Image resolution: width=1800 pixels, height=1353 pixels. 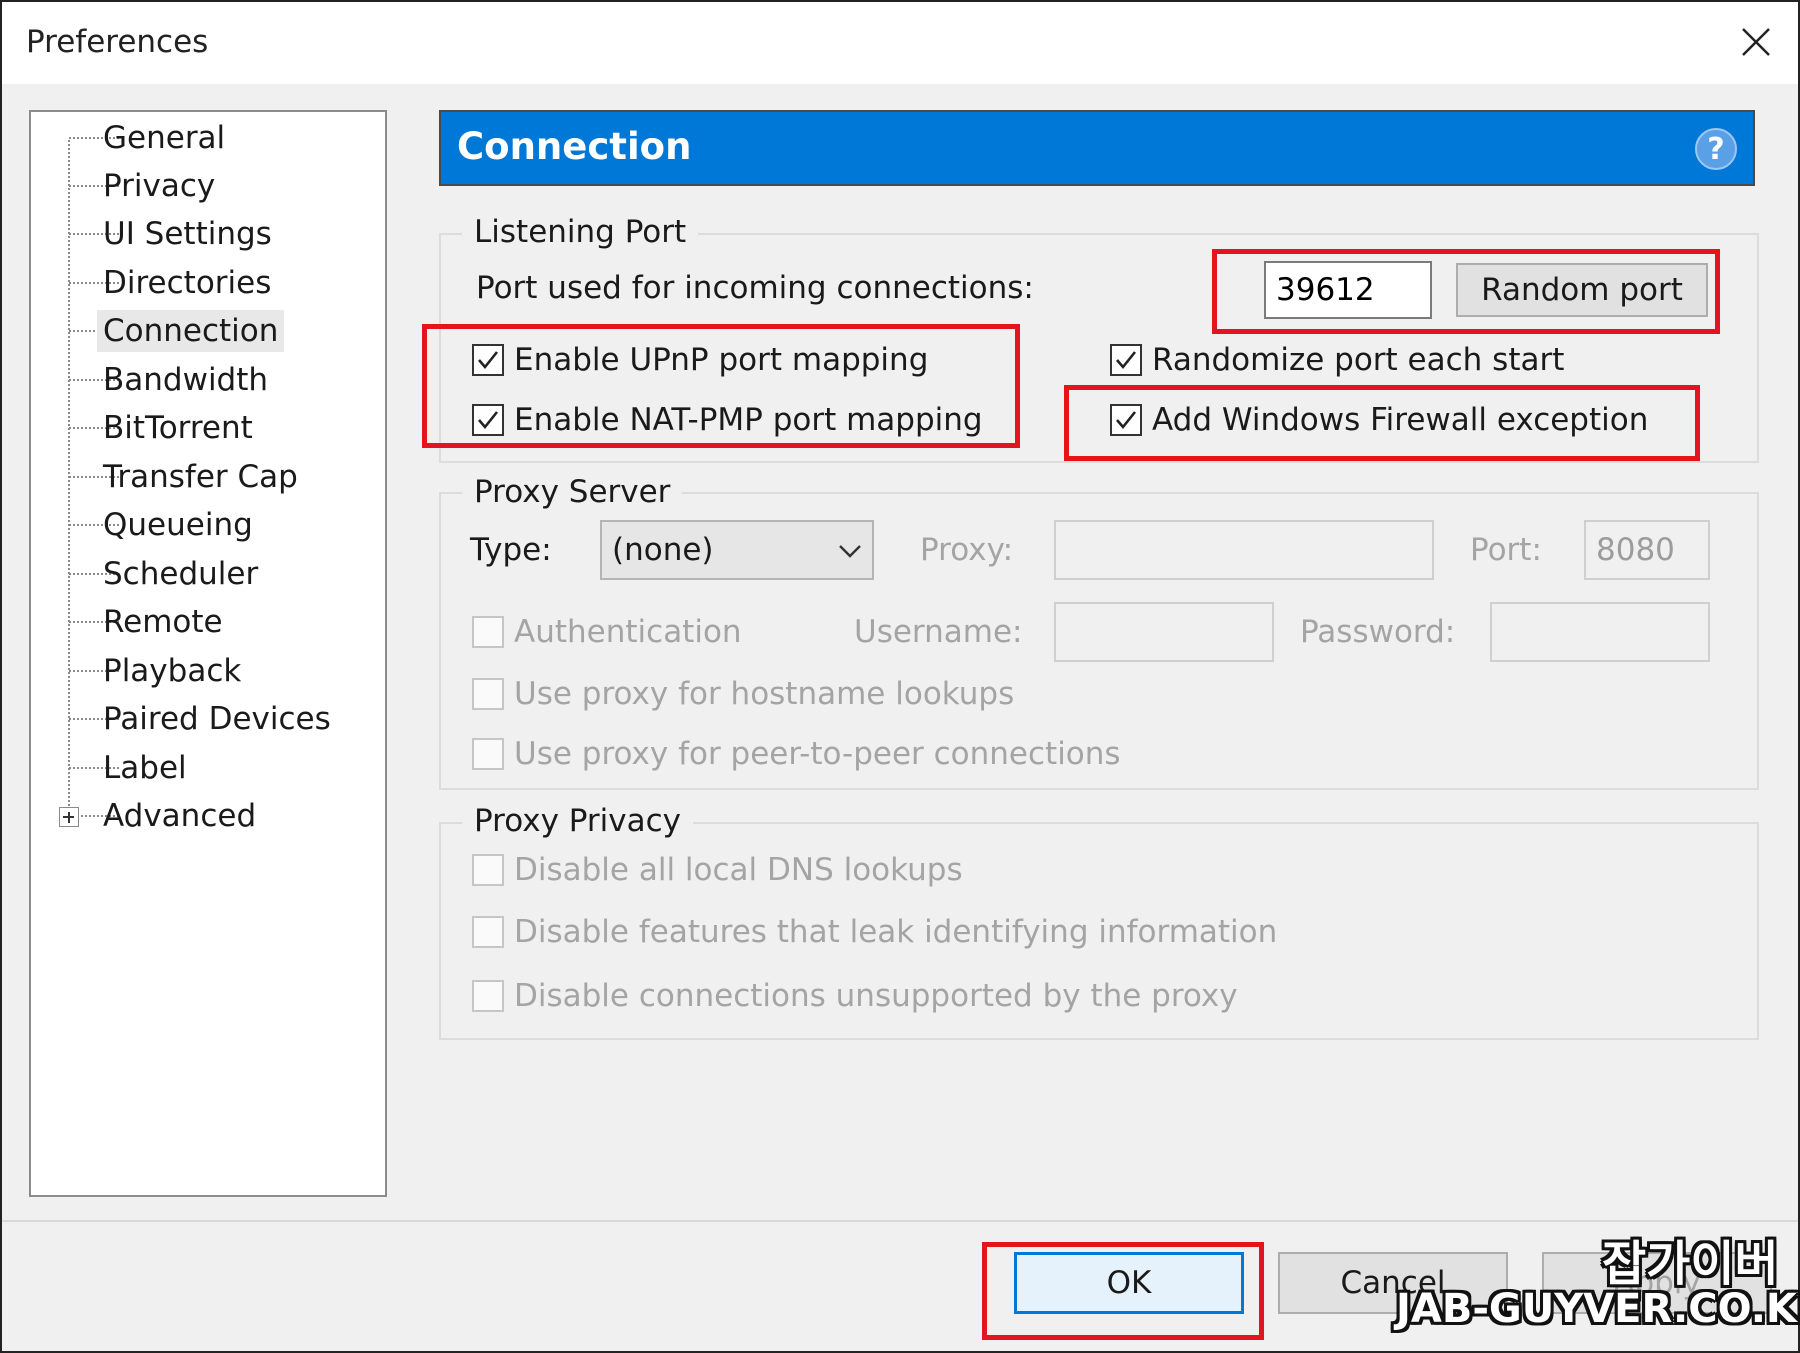 I want to click on proxy-server-legend: Proxy Server, so click(x=572, y=492).